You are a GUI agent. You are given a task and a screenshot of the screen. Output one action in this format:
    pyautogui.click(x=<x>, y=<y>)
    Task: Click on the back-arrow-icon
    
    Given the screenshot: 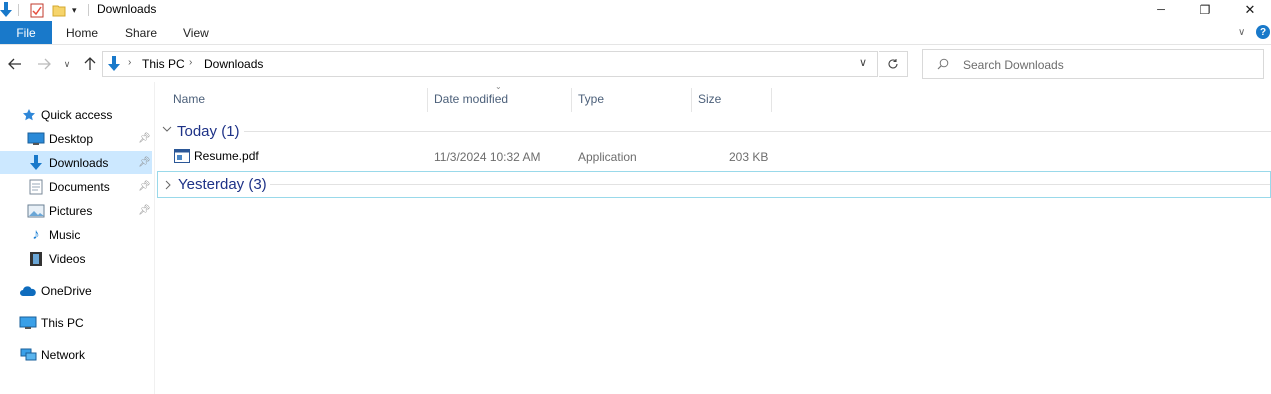 What is the action you would take?
    pyautogui.click(x=14, y=64)
    